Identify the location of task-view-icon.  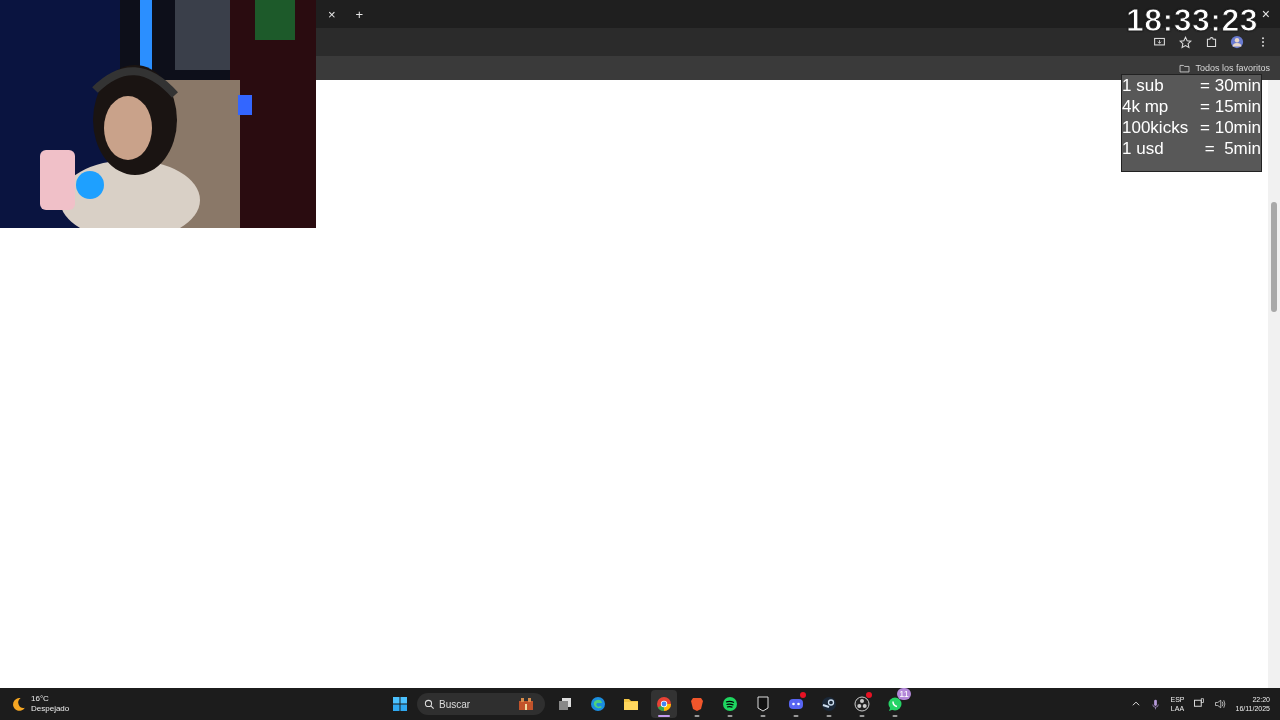
(565, 704).